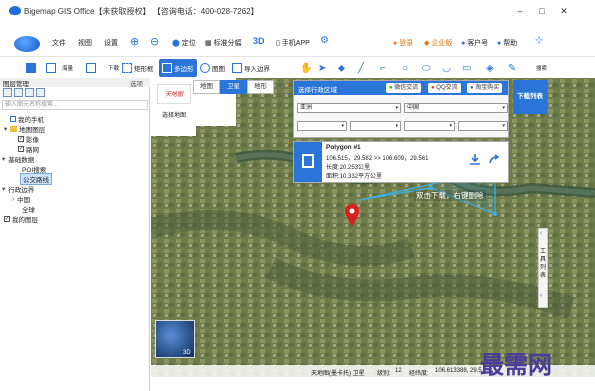 The image size is (595, 391). What do you see at coordinates (59, 43) in the screenshot?
I see `menu-file: 文件` at bounding box center [59, 43].